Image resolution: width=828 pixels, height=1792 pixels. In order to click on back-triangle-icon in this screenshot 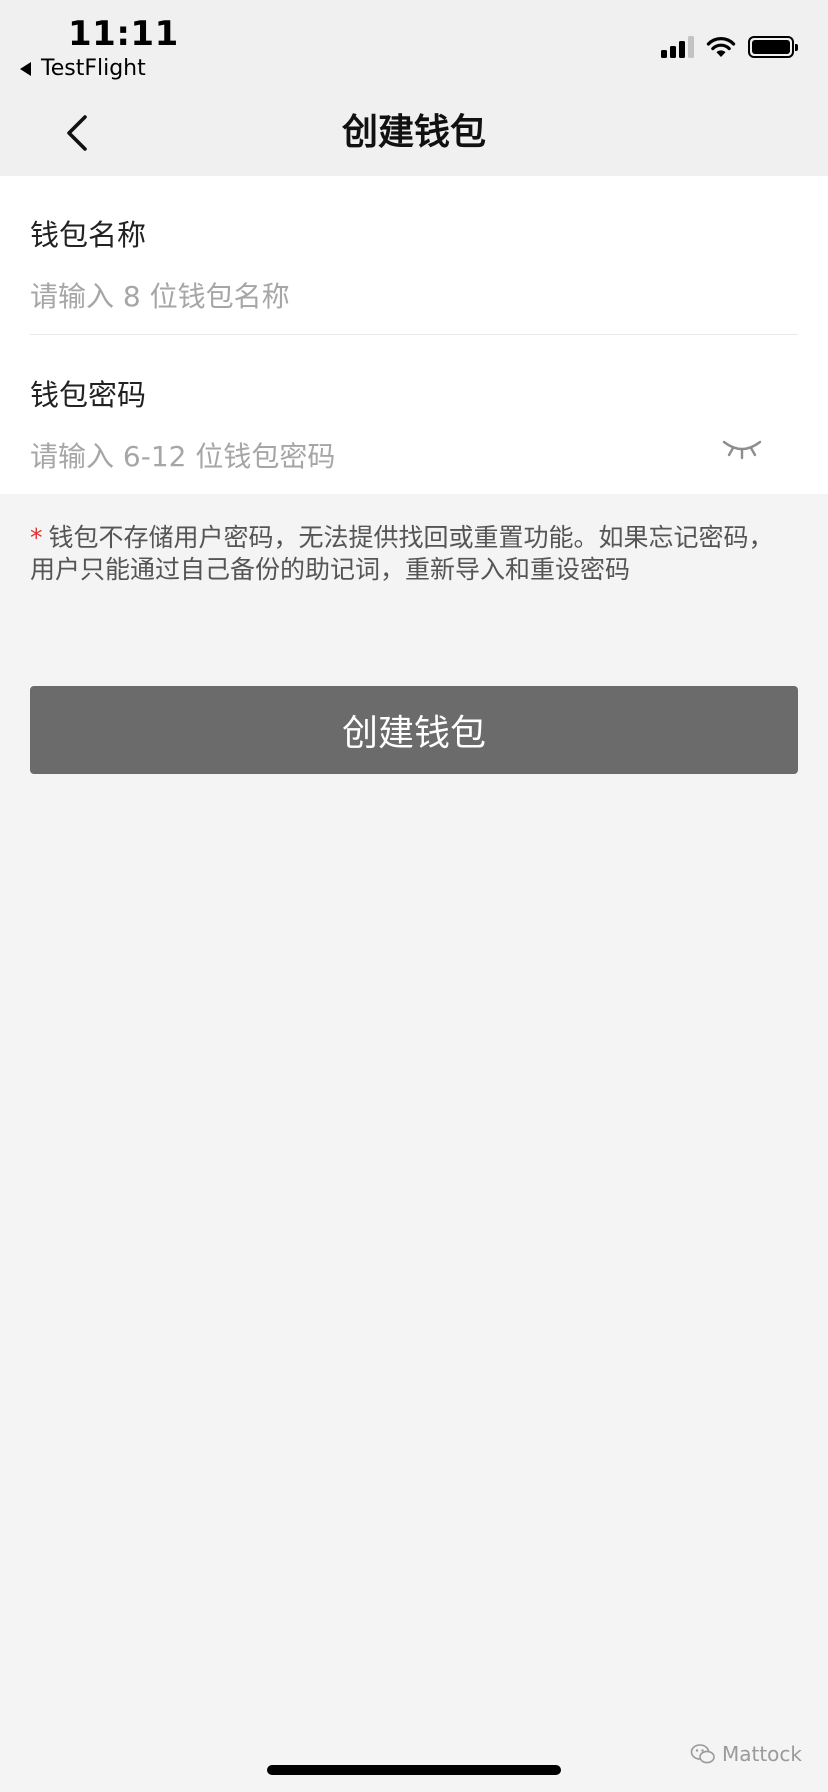, I will do `click(25, 68)`.